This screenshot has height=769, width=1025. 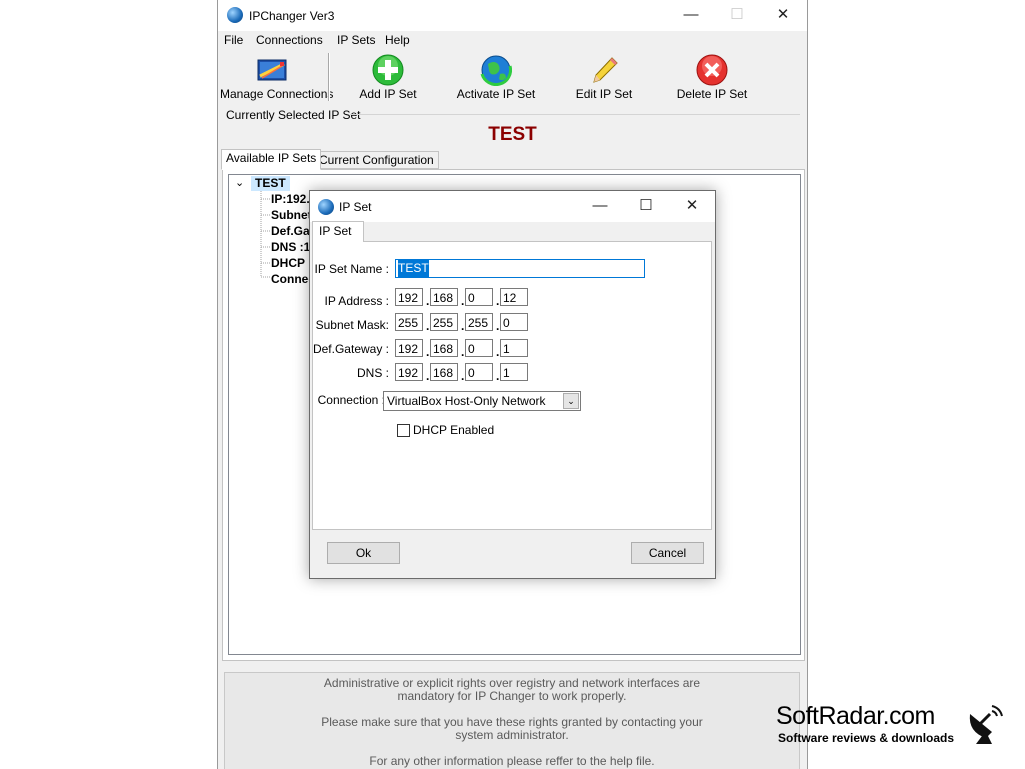 What do you see at coordinates (479, 297) in the screenshot?
I see `ip-octet-3: 0` at bounding box center [479, 297].